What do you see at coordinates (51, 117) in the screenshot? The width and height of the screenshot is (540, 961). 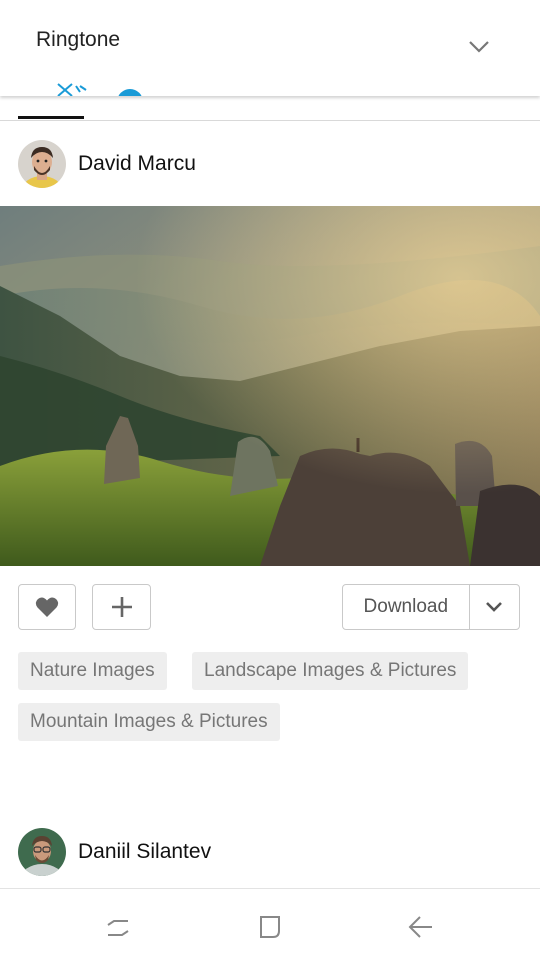 I see `active-tab-indicator` at bounding box center [51, 117].